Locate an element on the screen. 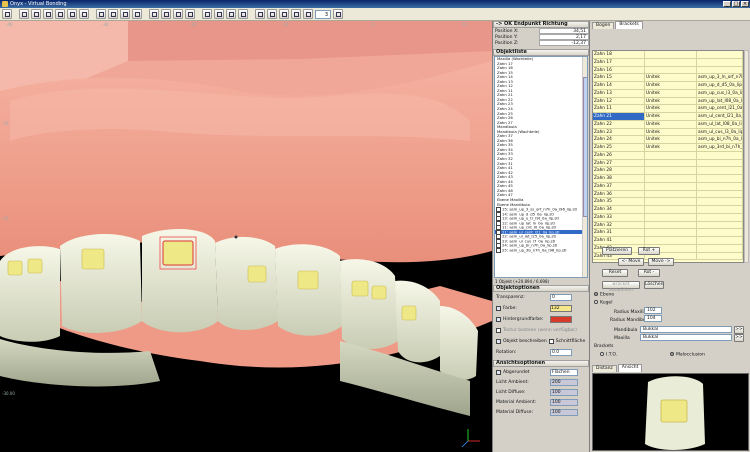 This screenshot has height=452, width=750. zoom-dropdown-icon is located at coordinates (338, 14).